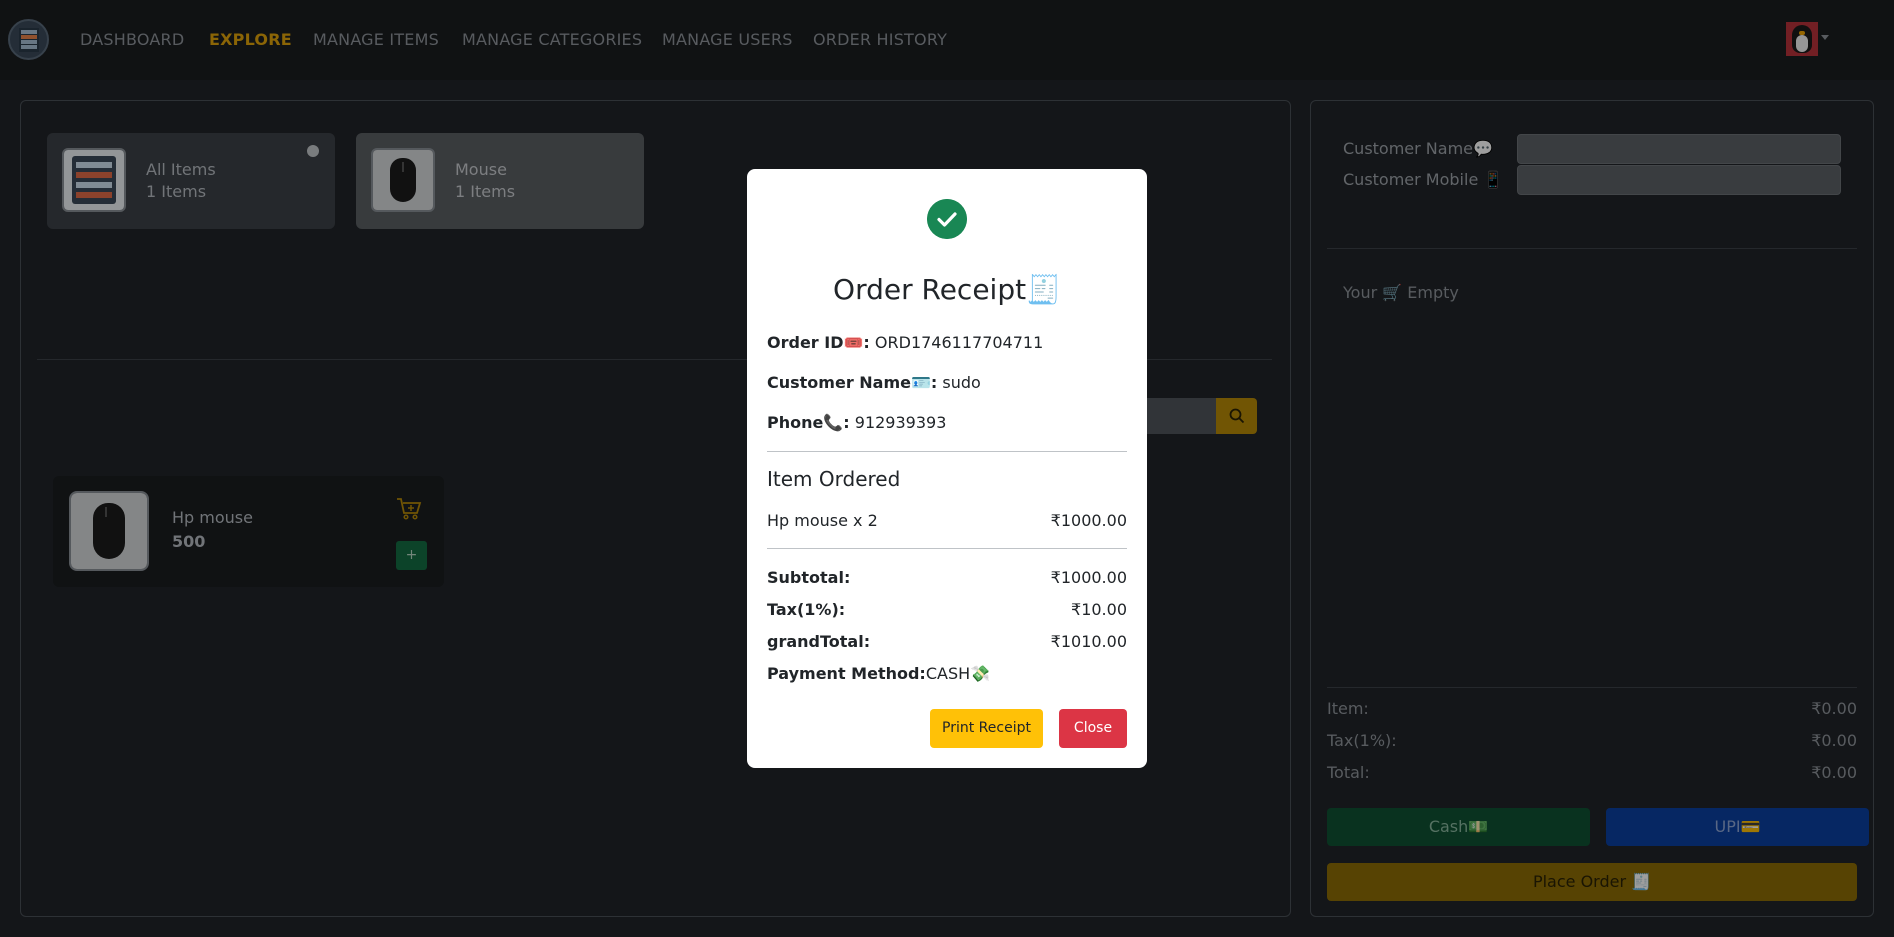  Describe the element at coordinates (808, 422) in the screenshot. I see `receipt-phone-label: Phone📞:` at that location.